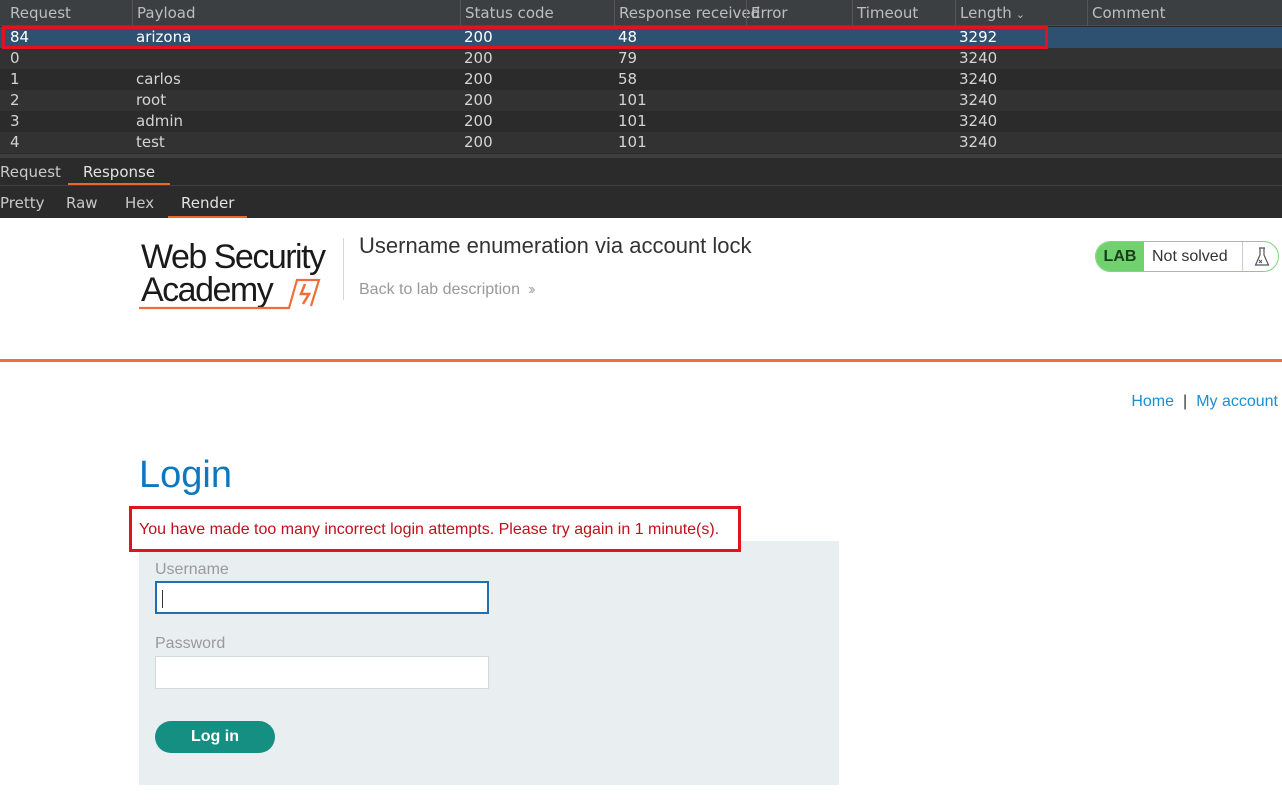 This screenshot has width=1282, height=806. Describe the element at coordinates (305, 294) in the screenshot. I see `lightning-bolt-icon` at that location.